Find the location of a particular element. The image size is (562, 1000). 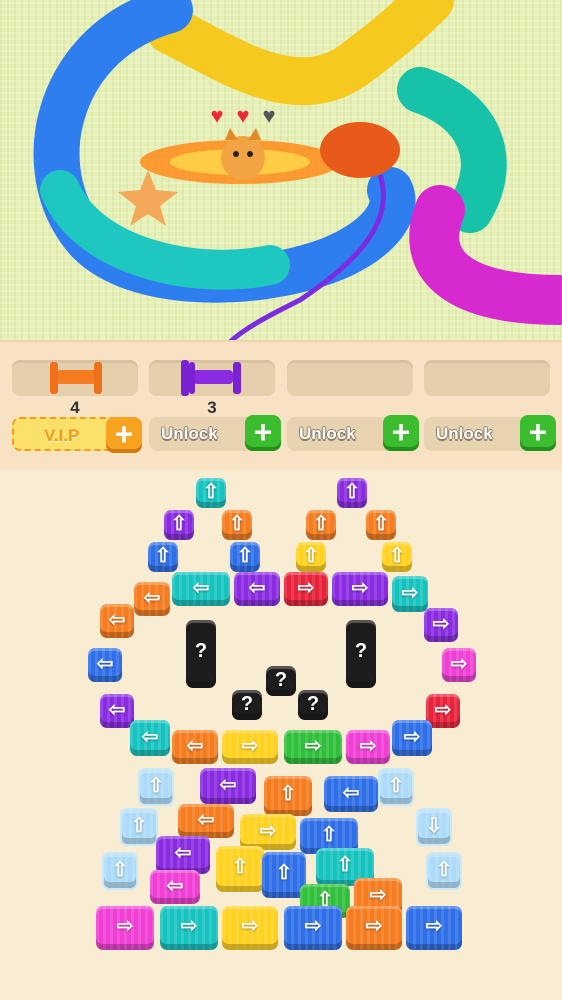

unlock-button-3: Unlock + is located at coordinates (353, 433).